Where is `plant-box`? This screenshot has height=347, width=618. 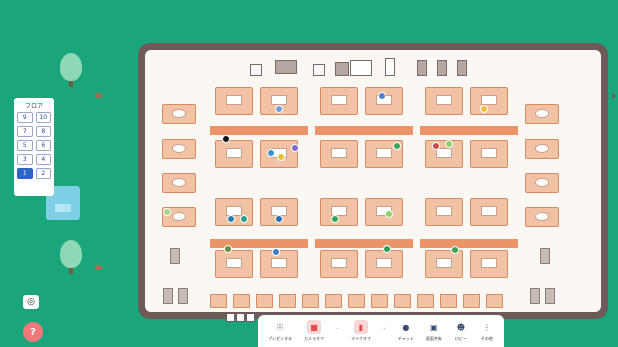 plant-box is located at coordinates (319, 70).